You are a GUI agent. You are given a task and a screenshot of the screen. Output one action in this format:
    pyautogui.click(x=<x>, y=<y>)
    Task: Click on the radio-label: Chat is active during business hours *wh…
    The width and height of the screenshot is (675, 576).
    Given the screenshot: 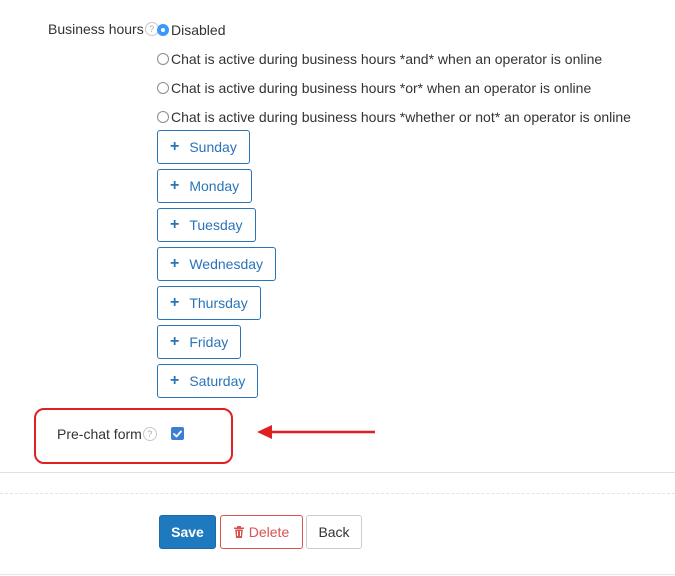 What is the action you would take?
    pyautogui.click(x=401, y=117)
    